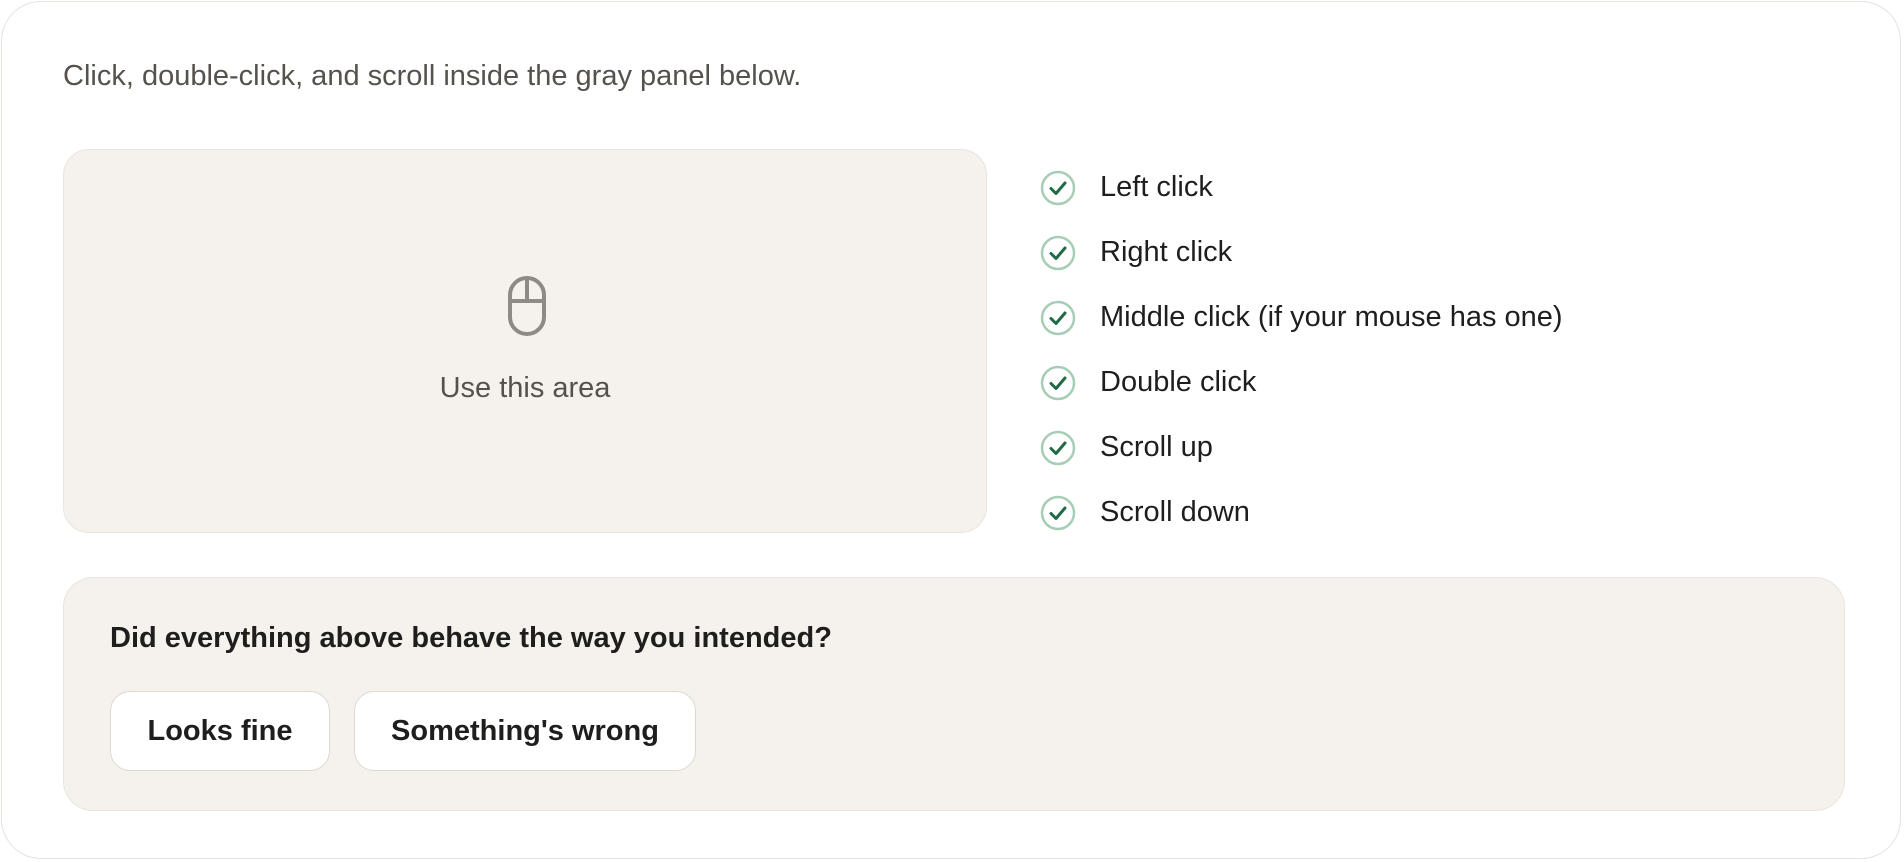 The width and height of the screenshot is (1904, 862). I want to click on checklist-item: Scroll up, so click(1301, 447).